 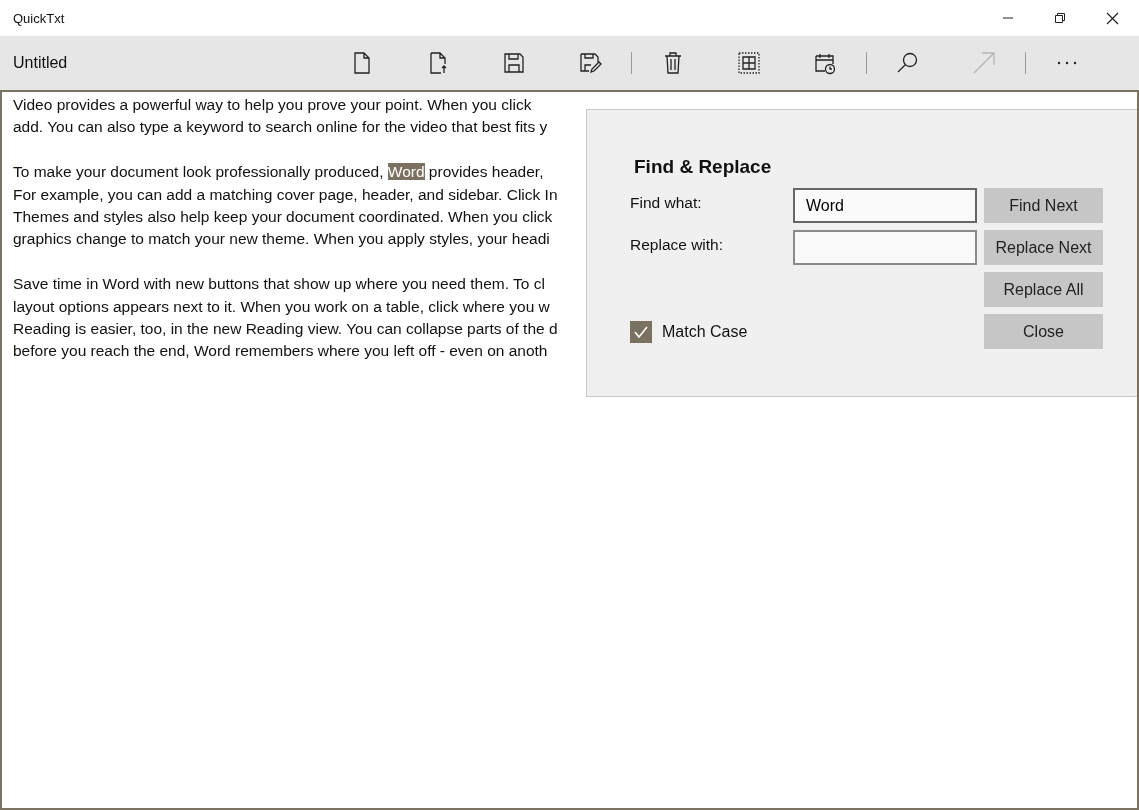 I want to click on document-line: Reading is easier, too, in the new Reading view. You can collapse parts of the d, so click(x=285, y=328).